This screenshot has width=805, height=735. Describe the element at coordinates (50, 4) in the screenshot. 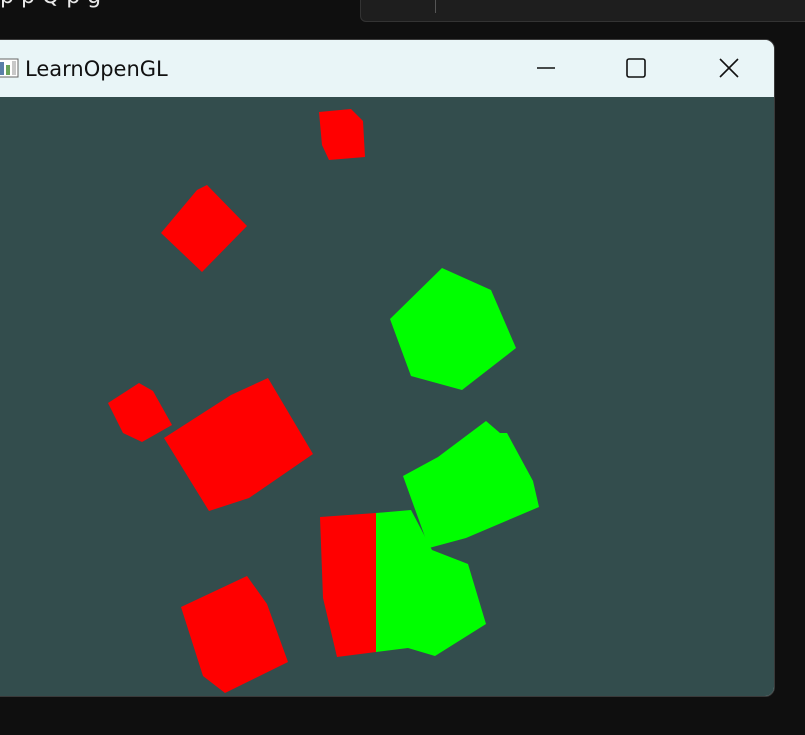

I see `background-window-title: p p Q p g` at that location.